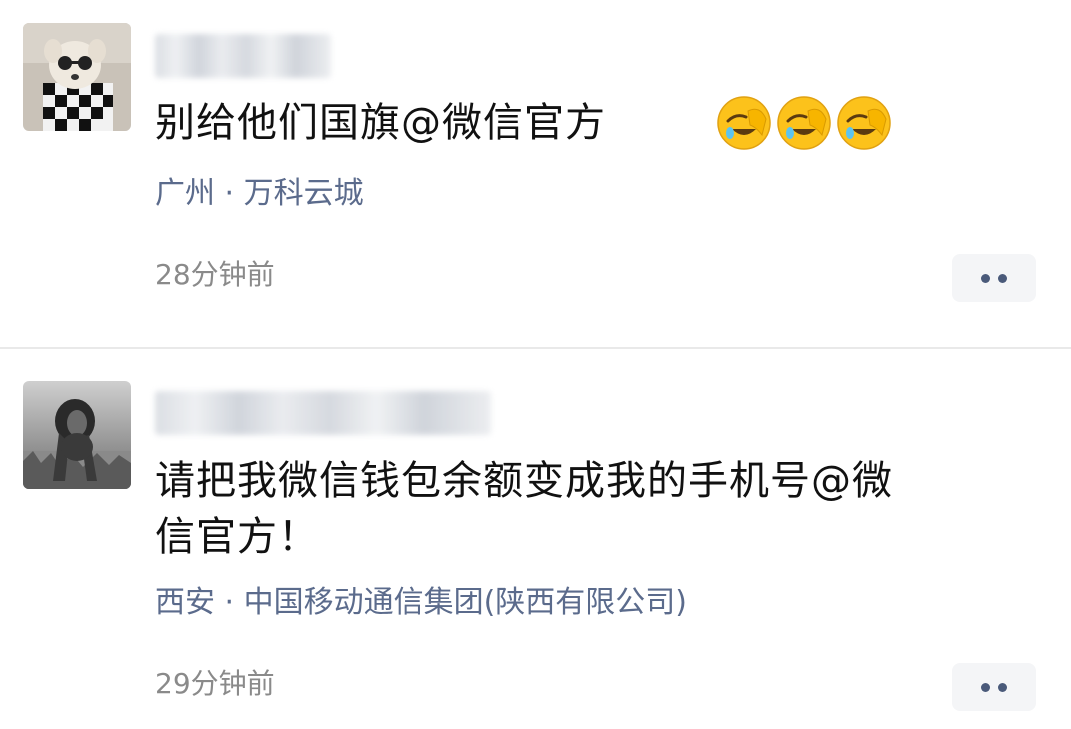 Image resolution: width=1071 pixels, height=729 pixels. I want to click on dog-avatar-image, so click(77, 77).